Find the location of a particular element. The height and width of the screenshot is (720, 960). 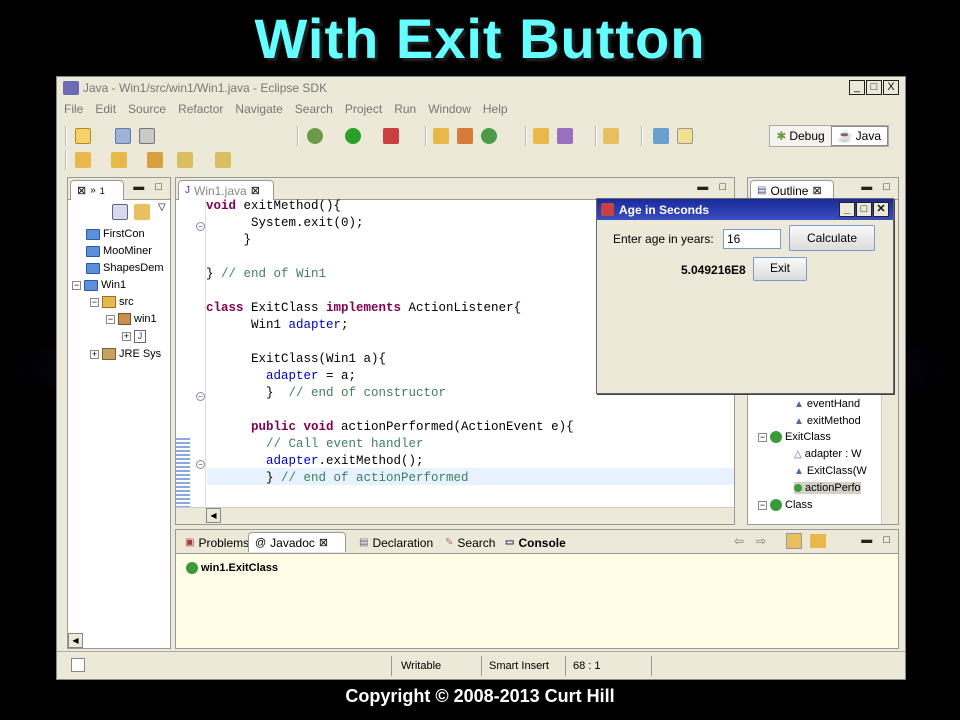

project-shapesdem: ShapesDem is located at coordinates (125, 268).